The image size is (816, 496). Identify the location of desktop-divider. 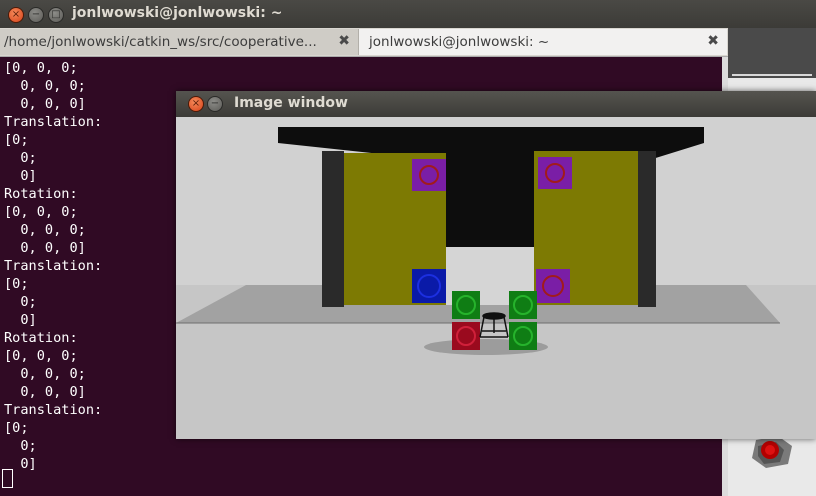
(772, 75).